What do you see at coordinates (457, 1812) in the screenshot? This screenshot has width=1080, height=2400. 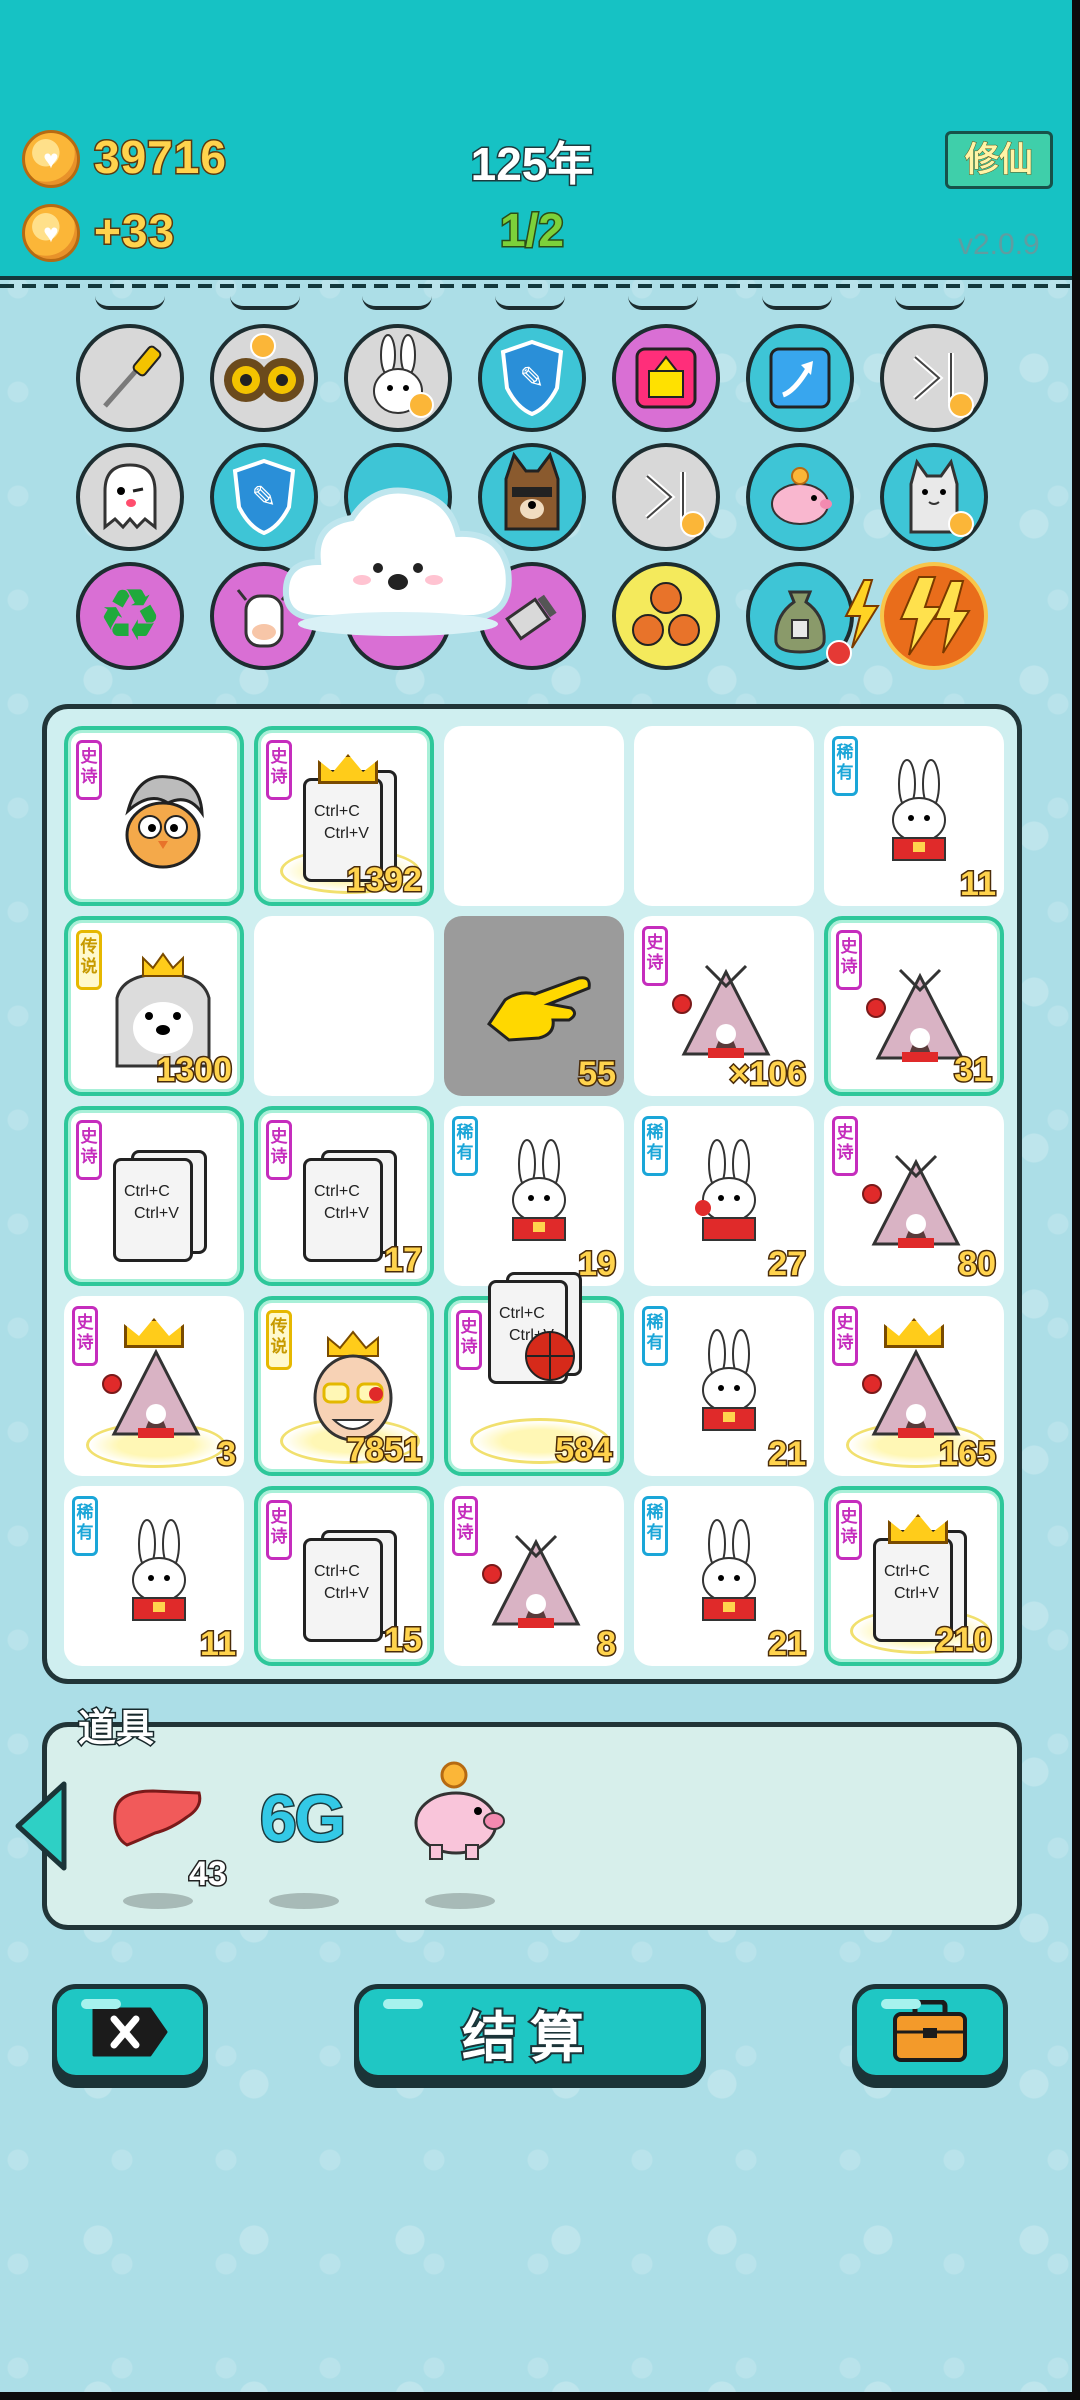 I see `piggy-bank-item` at bounding box center [457, 1812].